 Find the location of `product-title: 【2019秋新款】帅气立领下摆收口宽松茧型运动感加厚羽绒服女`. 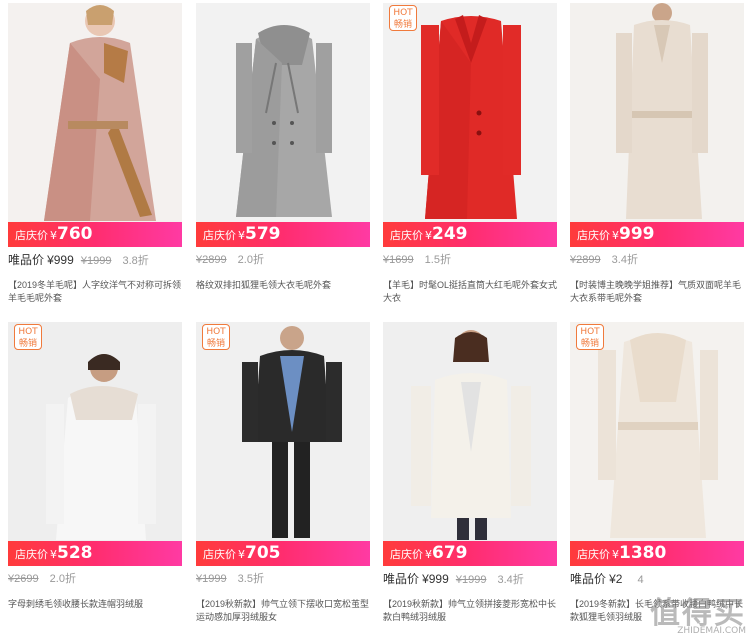

product-title: 【2019秋新款】帅气立领下摆收口宽松茧型运动感加厚羽绒服女 is located at coordinates (283, 611).